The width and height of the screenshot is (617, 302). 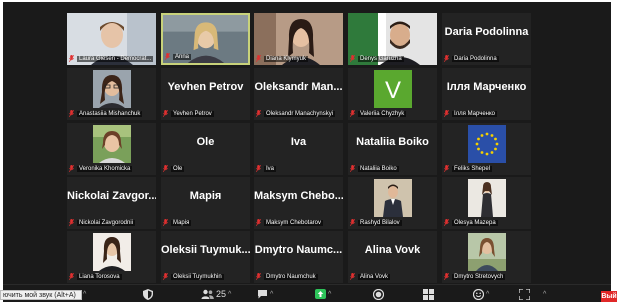 I want to click on chat-icon, so click(x=262, y=294).